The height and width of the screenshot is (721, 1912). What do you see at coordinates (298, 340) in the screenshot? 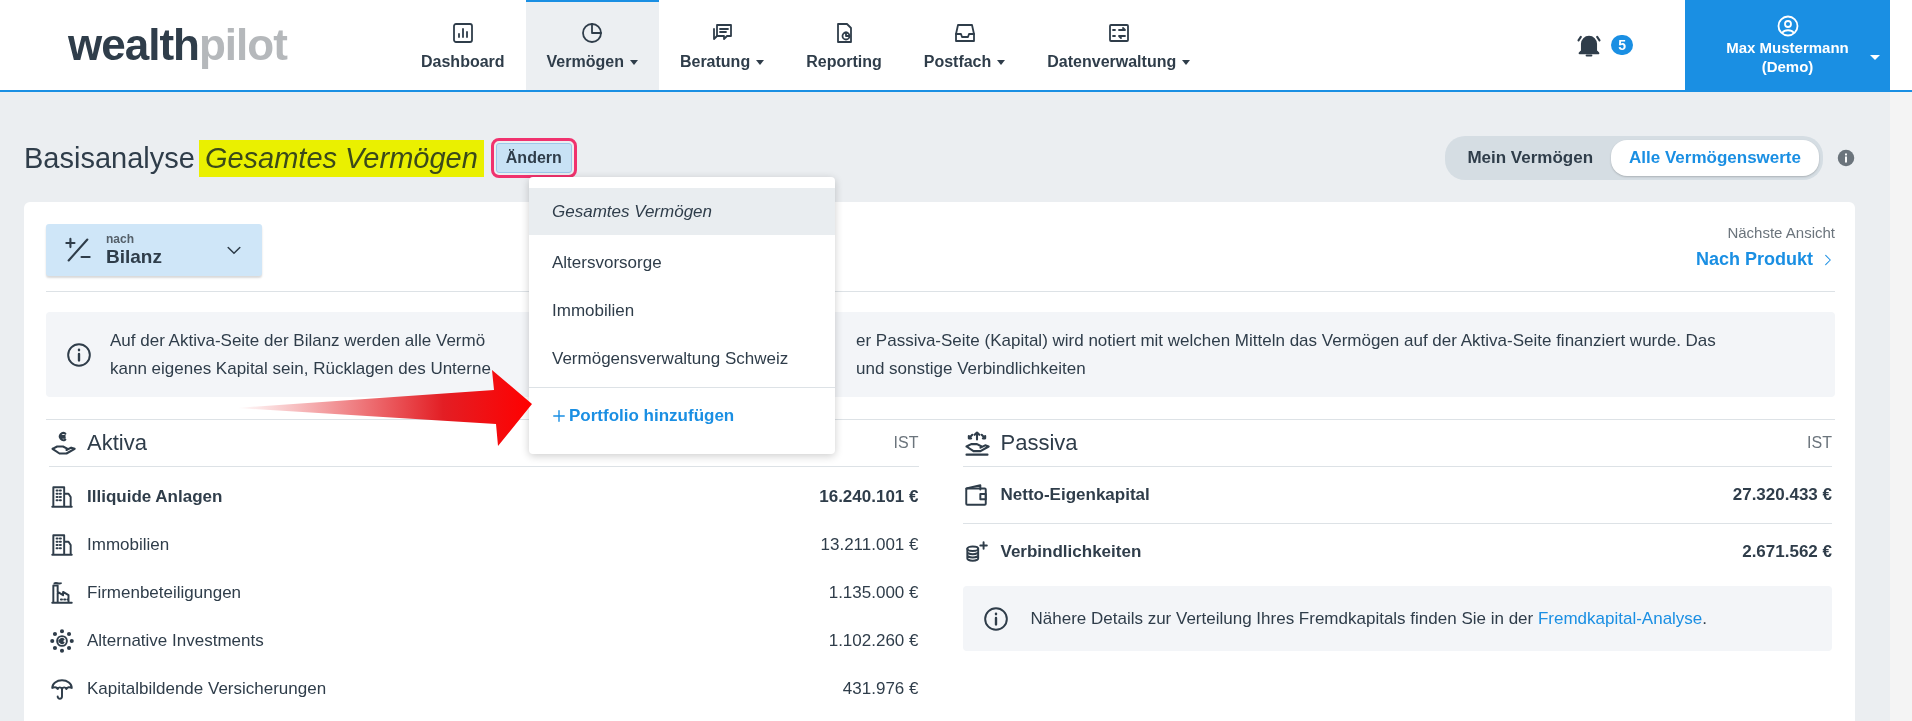
I see `info-text: Auf der Aktiva-Seite der Bilanz werden alle Vermö` at bounding box center [298, 340].